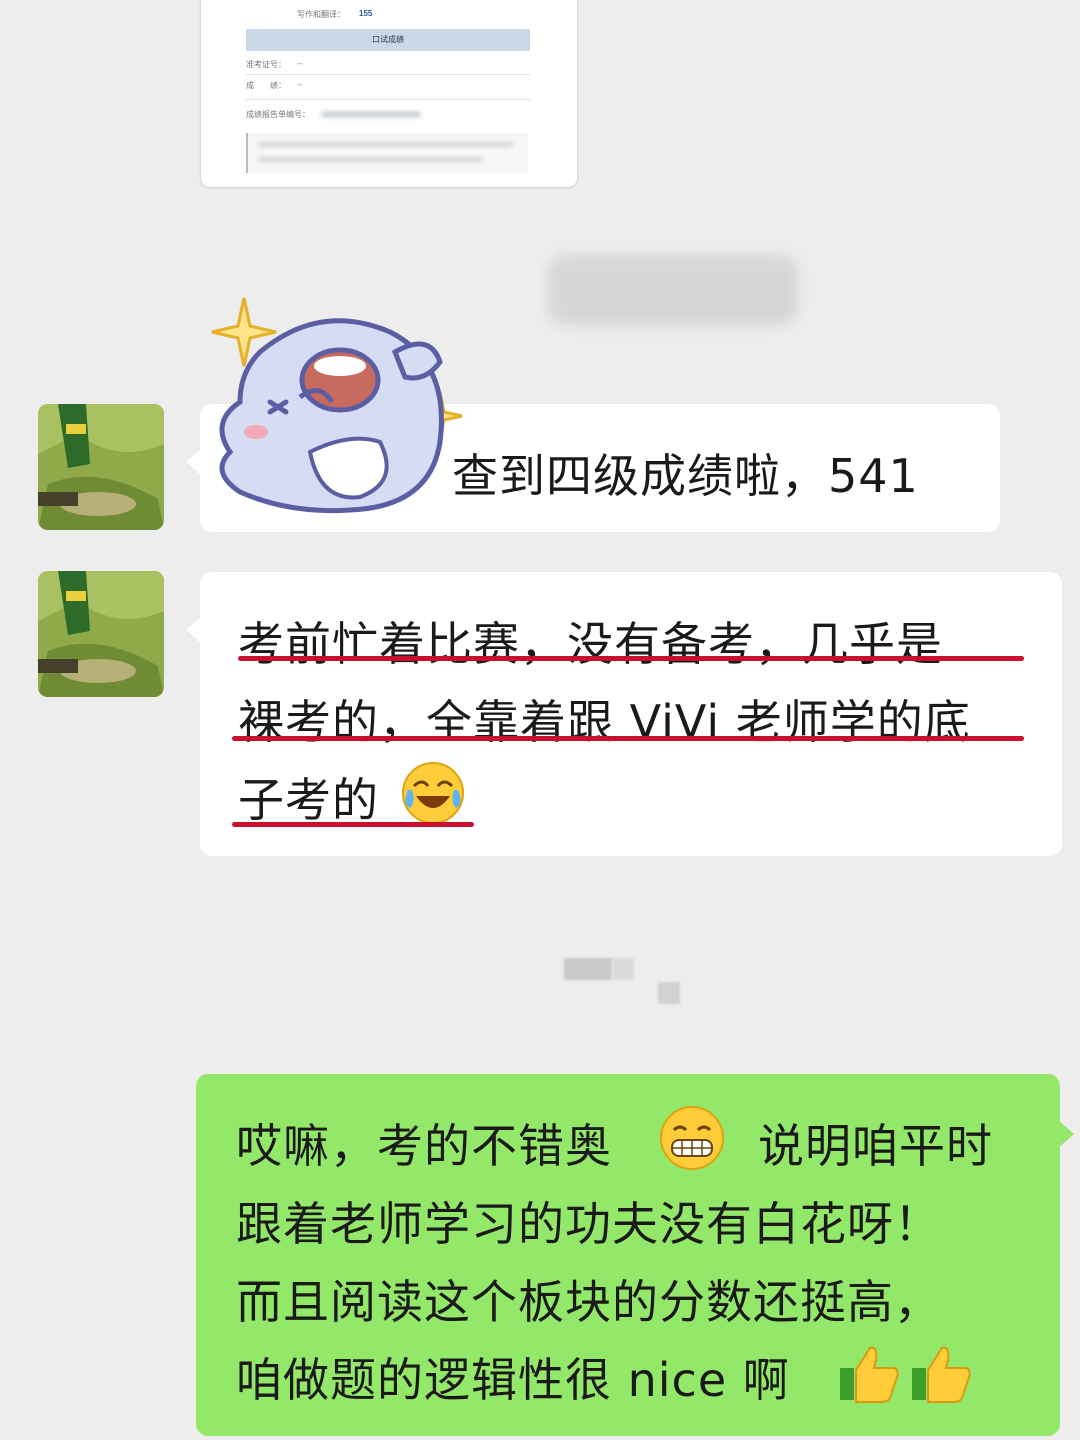 The height and width of the screenshot is (1440, 1080). I want to click on exam-id-value: --, so click(300, 63).